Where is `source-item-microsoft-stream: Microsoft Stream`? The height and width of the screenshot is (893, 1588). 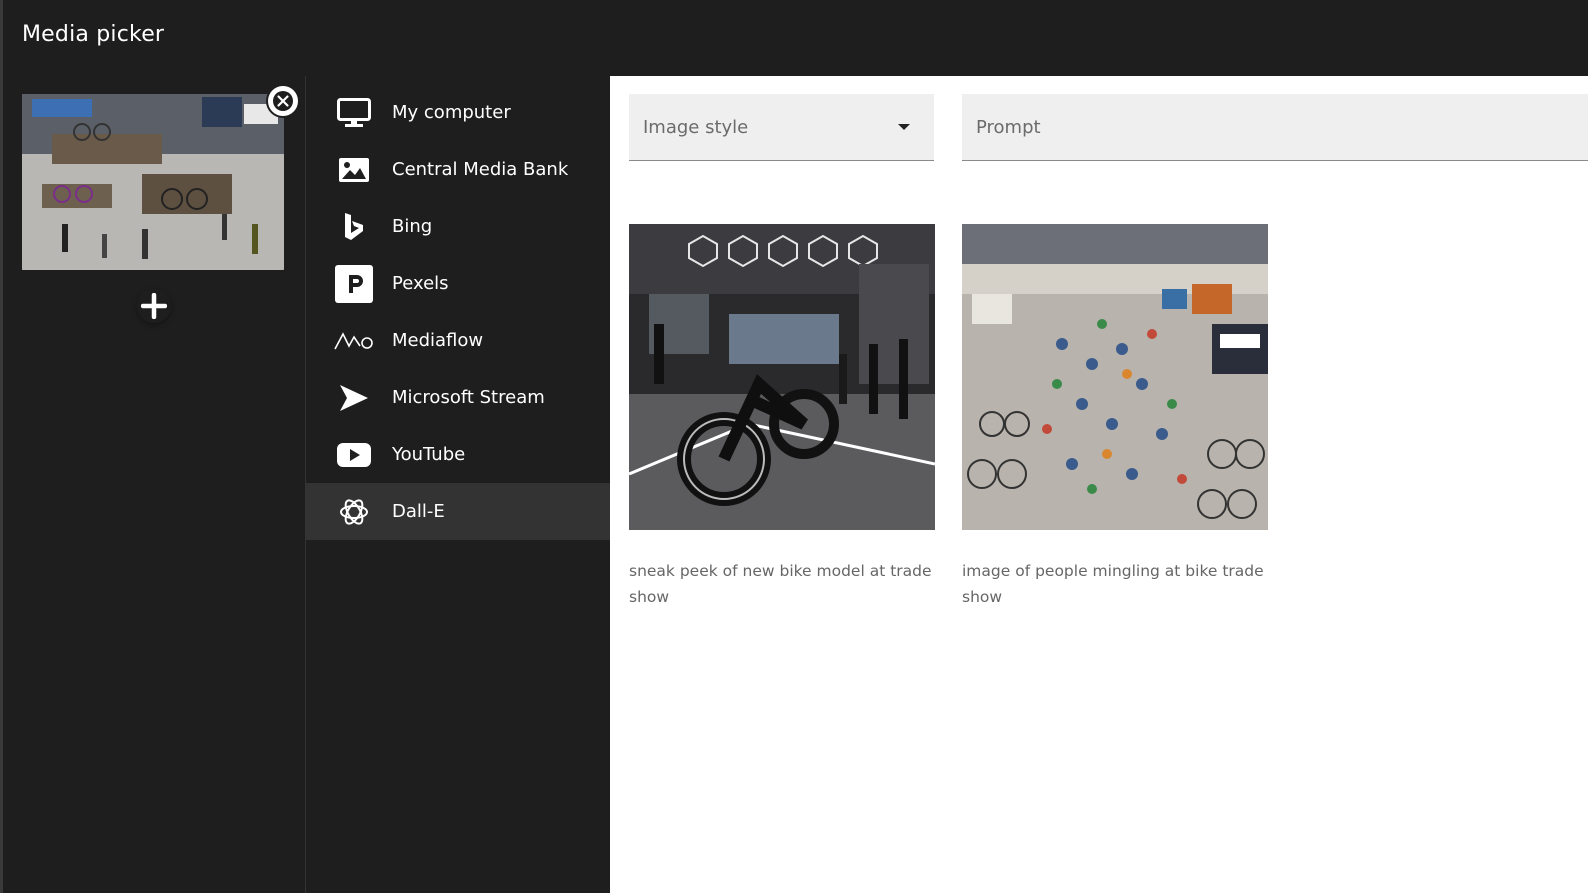
source-item-microsoft-stream: Microsoft Stream is located at coordinates (458, 397).